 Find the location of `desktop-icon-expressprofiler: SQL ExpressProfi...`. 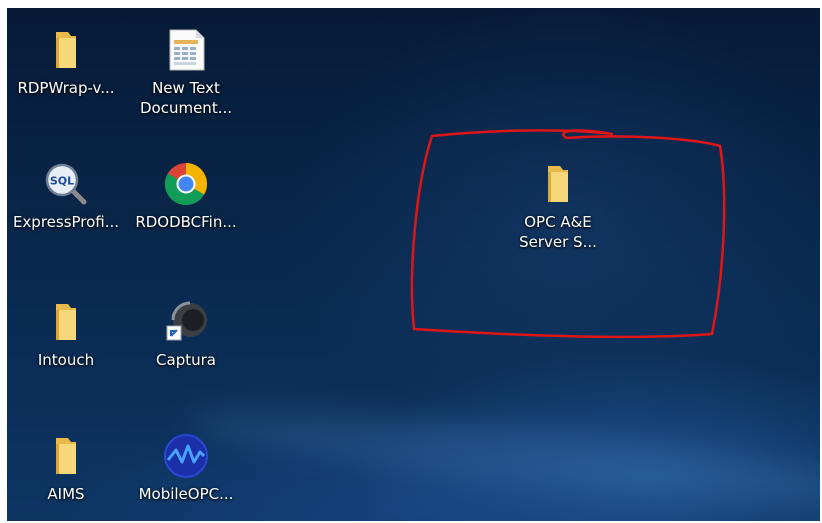

desktop-icon-expressprofiler: SQL ExpressProfi... is located at coordinates (66, 196).